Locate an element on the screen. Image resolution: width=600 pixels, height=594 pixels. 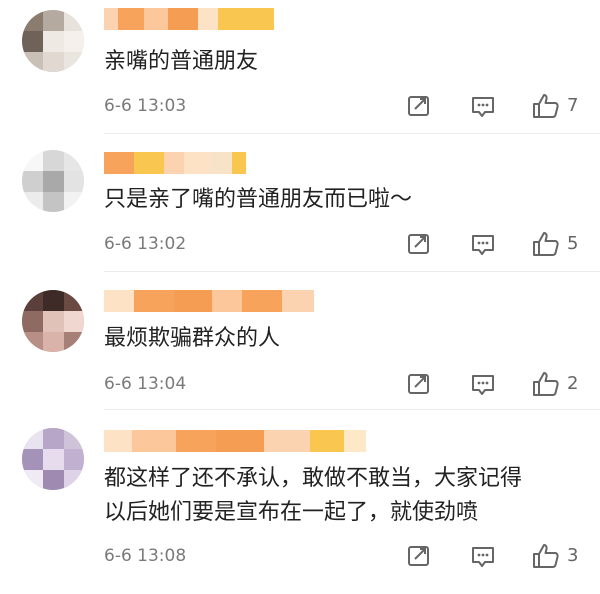
like-count: 3 is located at coordinates (573, 555).